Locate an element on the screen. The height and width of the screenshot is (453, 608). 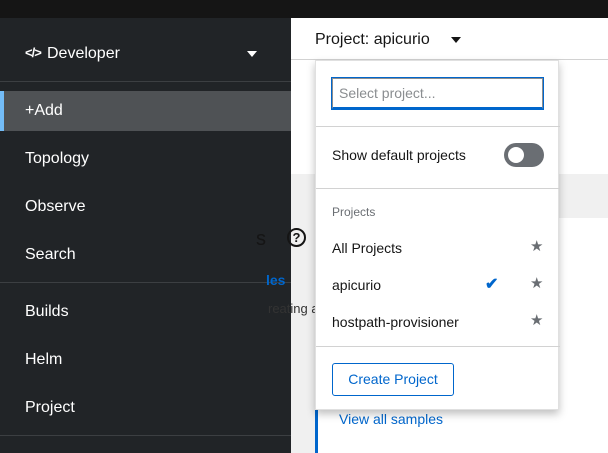
show-default-projects-label: Show default projects is located at coordinates (399, 155).